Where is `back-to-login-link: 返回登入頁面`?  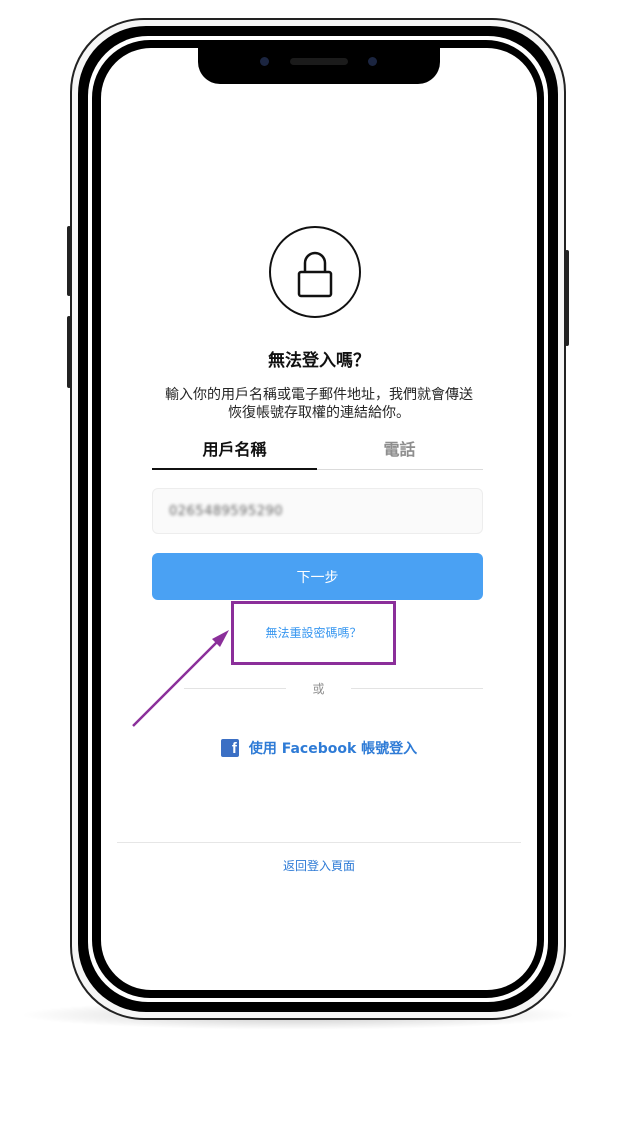 back-to-login-link: 返回登入頁面 is located at coordinates (319, 865).